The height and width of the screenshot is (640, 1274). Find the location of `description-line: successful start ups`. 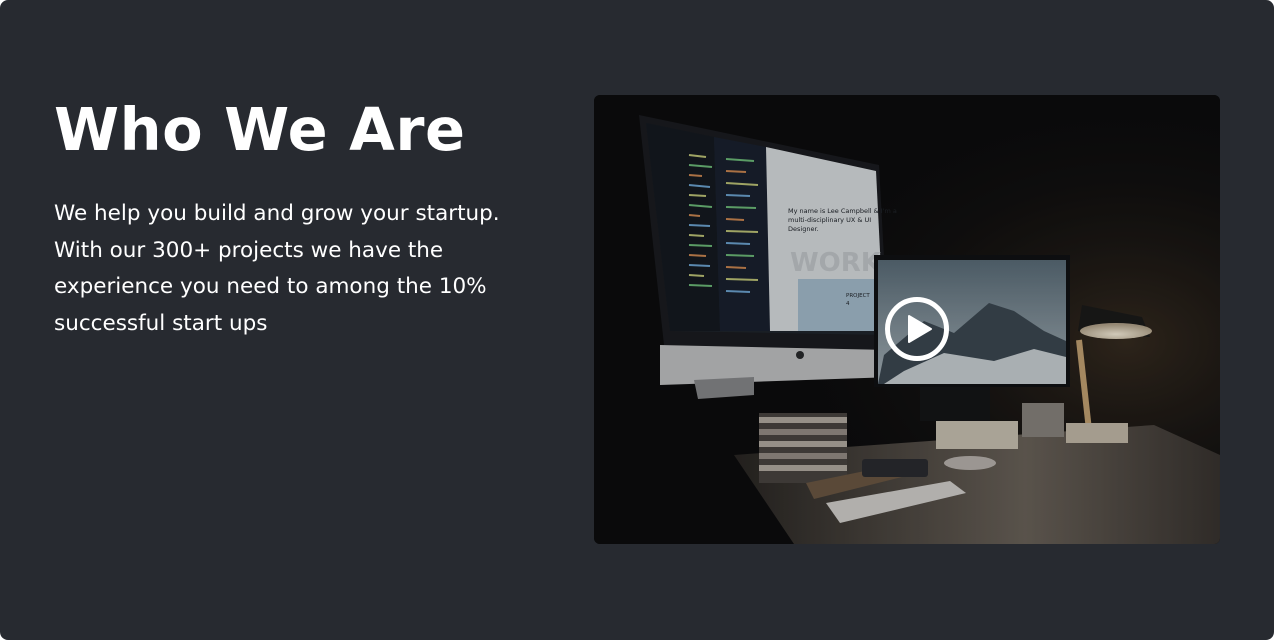

description-line: successful start ups is located at coordinates (161, 323).